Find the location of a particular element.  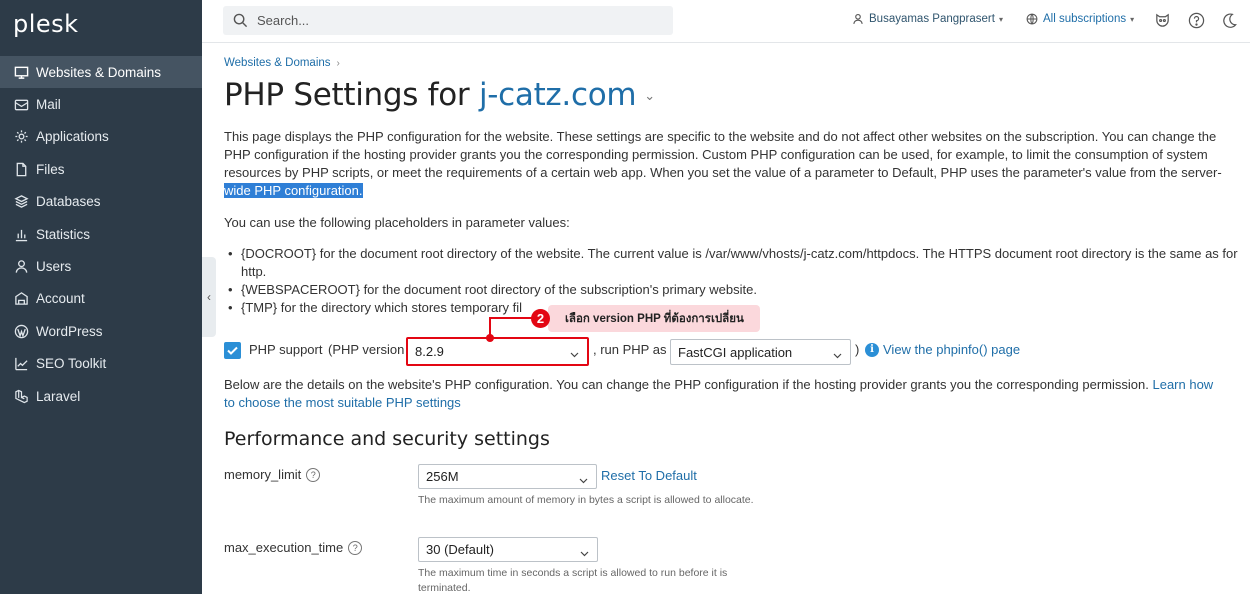

annotation-connector is located at coordinates (511, 318).